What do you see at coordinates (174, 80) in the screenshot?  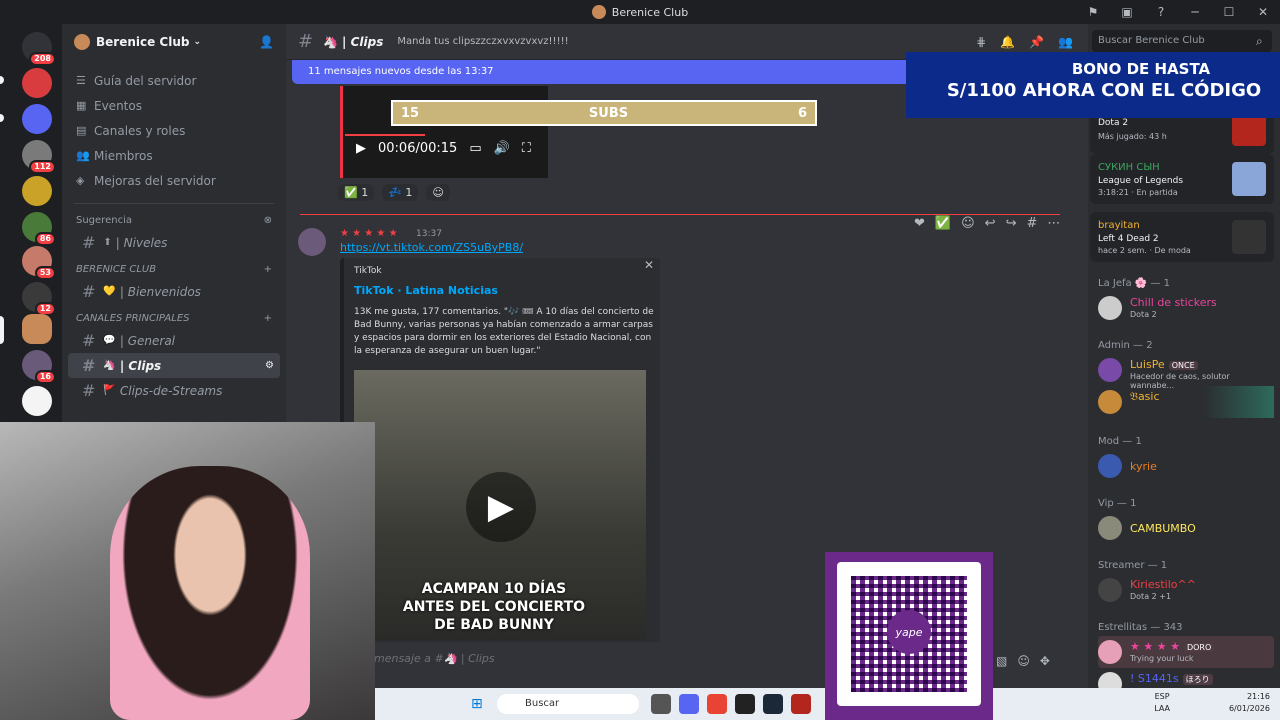 I see `nav-server-guide: ☰ Guía del servidor` at bounding box center [174, 80].